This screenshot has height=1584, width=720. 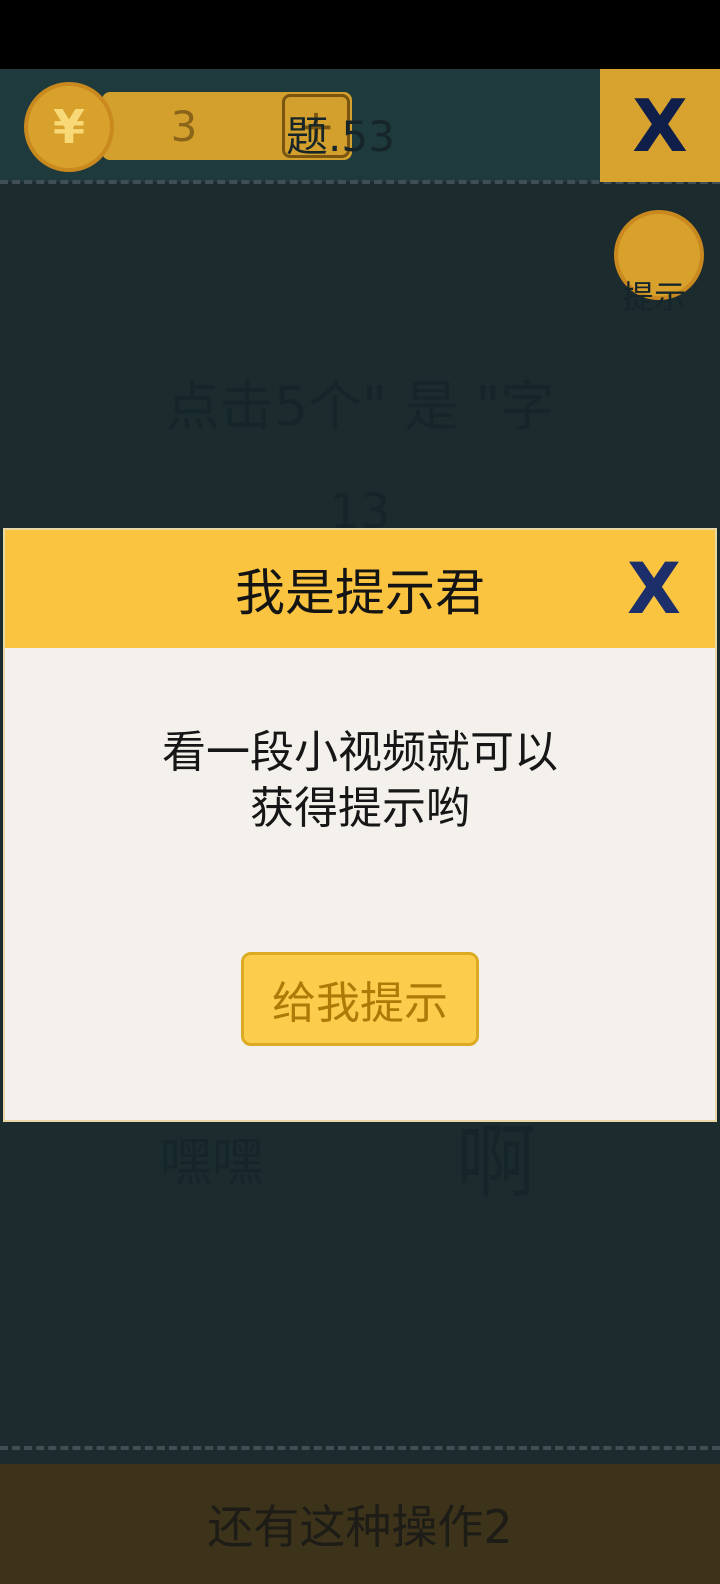 What do you see at coordinates (360, 999) in the screenshot?
I see `get-hint-button: 给我提示` at bounding box center [360, 999].